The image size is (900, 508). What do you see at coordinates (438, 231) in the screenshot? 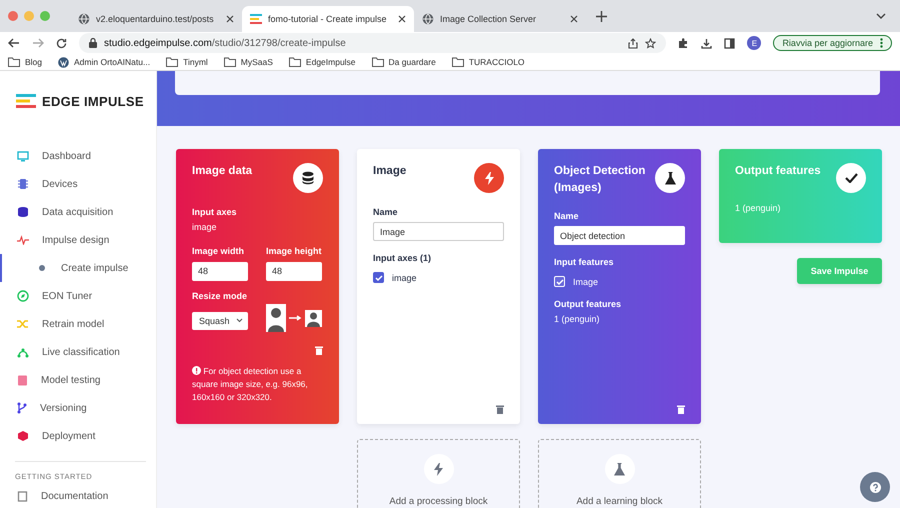
I see `name-input: Image` at bounding box center [438, 231].